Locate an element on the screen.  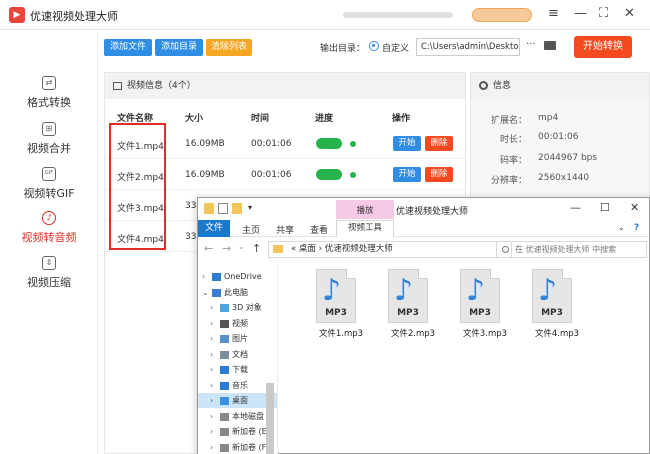
info-key: 分辨率： is located at coordinates (508, 181).